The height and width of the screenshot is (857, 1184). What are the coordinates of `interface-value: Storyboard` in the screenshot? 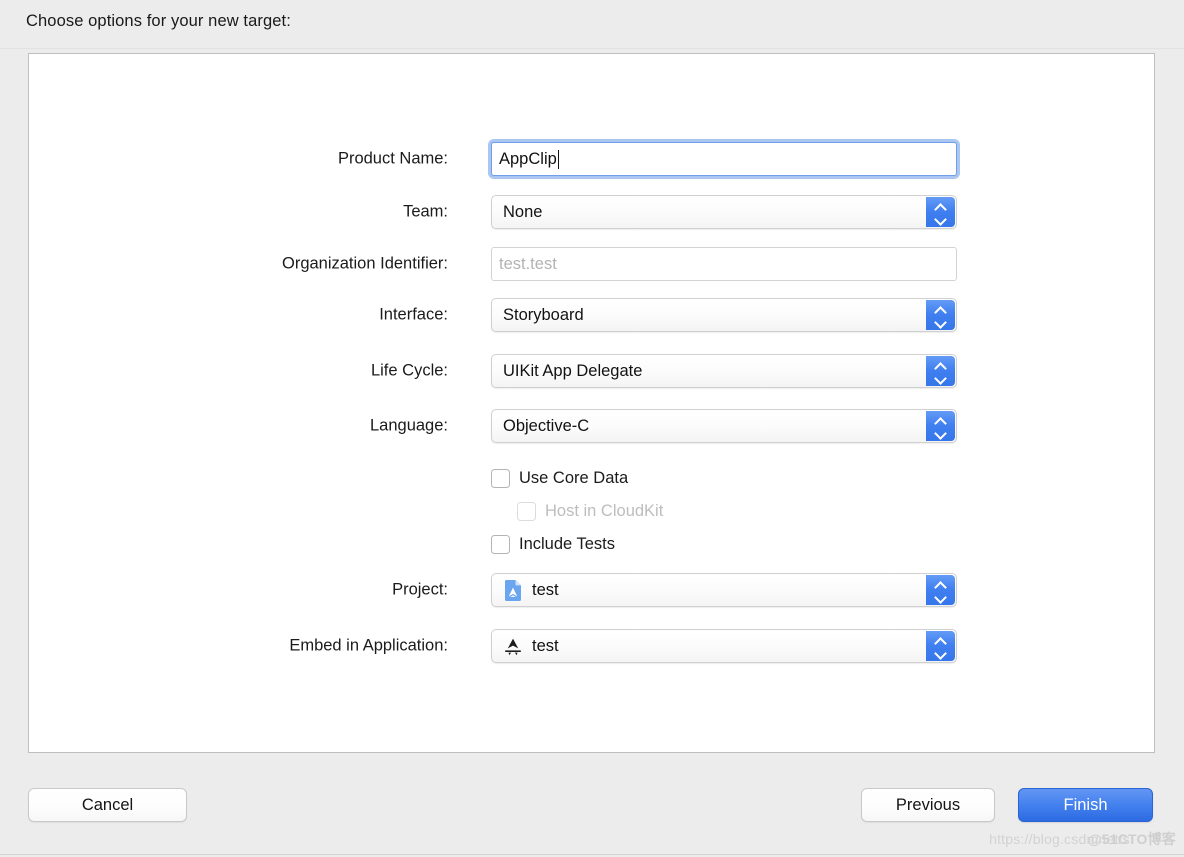 It's located at (543, 314).